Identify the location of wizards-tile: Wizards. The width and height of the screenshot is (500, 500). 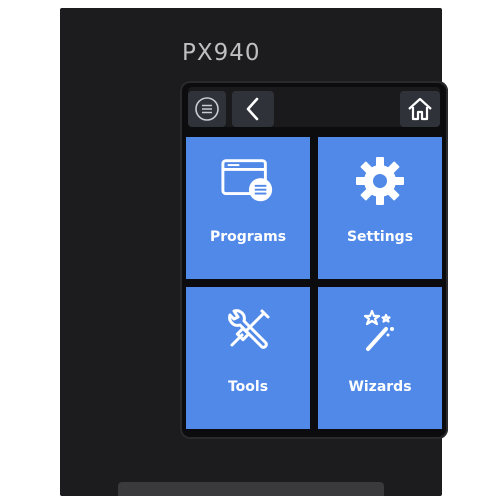
(380, 358).